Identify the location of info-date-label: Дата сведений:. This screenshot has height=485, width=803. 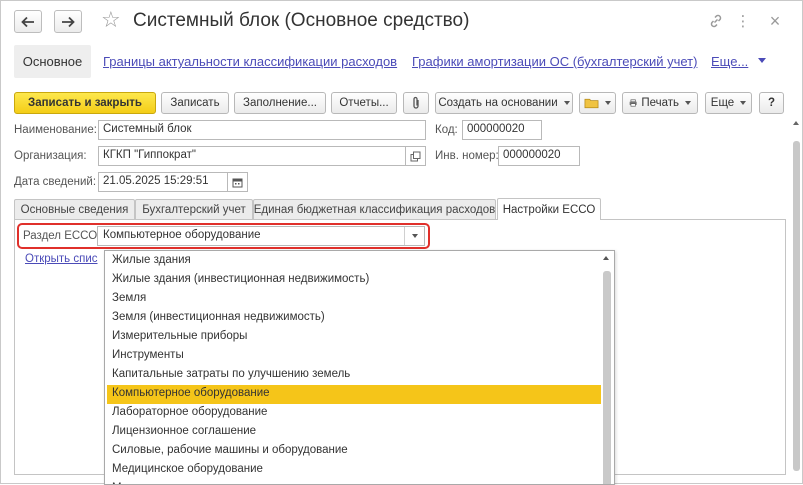
(55, 182).